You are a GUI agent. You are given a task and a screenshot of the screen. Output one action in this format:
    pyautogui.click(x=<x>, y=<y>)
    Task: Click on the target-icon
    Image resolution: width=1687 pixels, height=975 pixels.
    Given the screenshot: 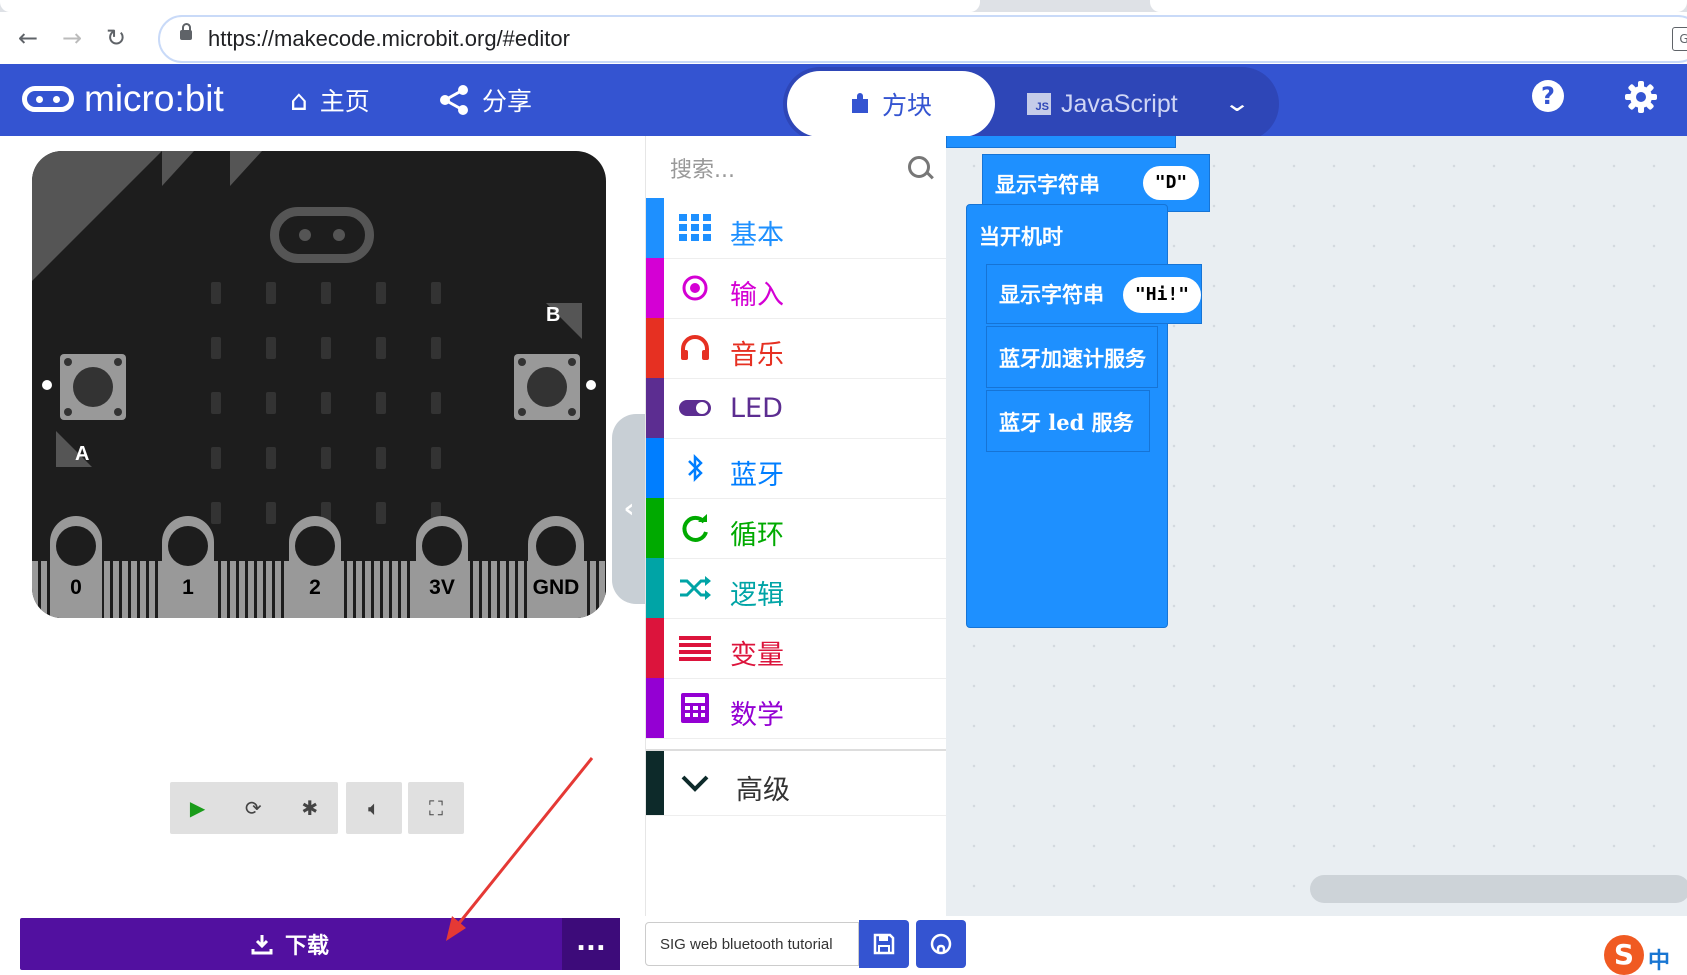 What is the action you would take?
    pyautogui.click(x=695, y=288)
    